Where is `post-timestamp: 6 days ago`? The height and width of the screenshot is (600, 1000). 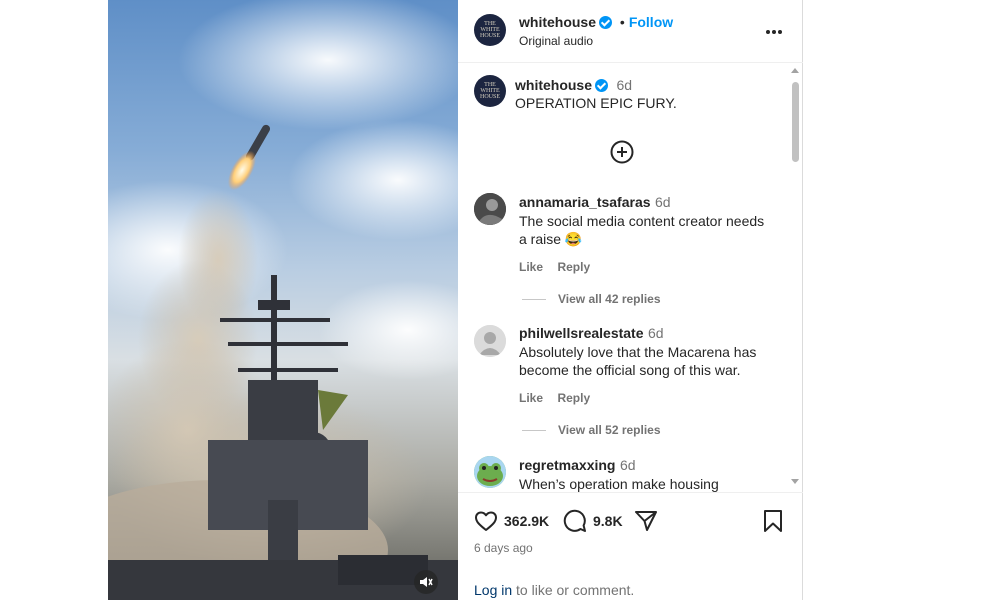 post-timestamp: 6 days ago is located at coordinates (503, 548).